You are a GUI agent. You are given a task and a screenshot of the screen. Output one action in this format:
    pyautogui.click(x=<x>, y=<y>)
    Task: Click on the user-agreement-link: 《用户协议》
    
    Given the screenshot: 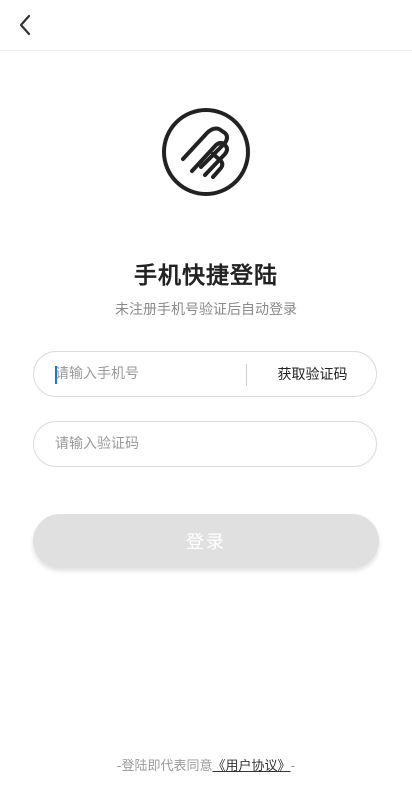 What is the action you would take?
    pyautogui.click(x=251, y=766)
    